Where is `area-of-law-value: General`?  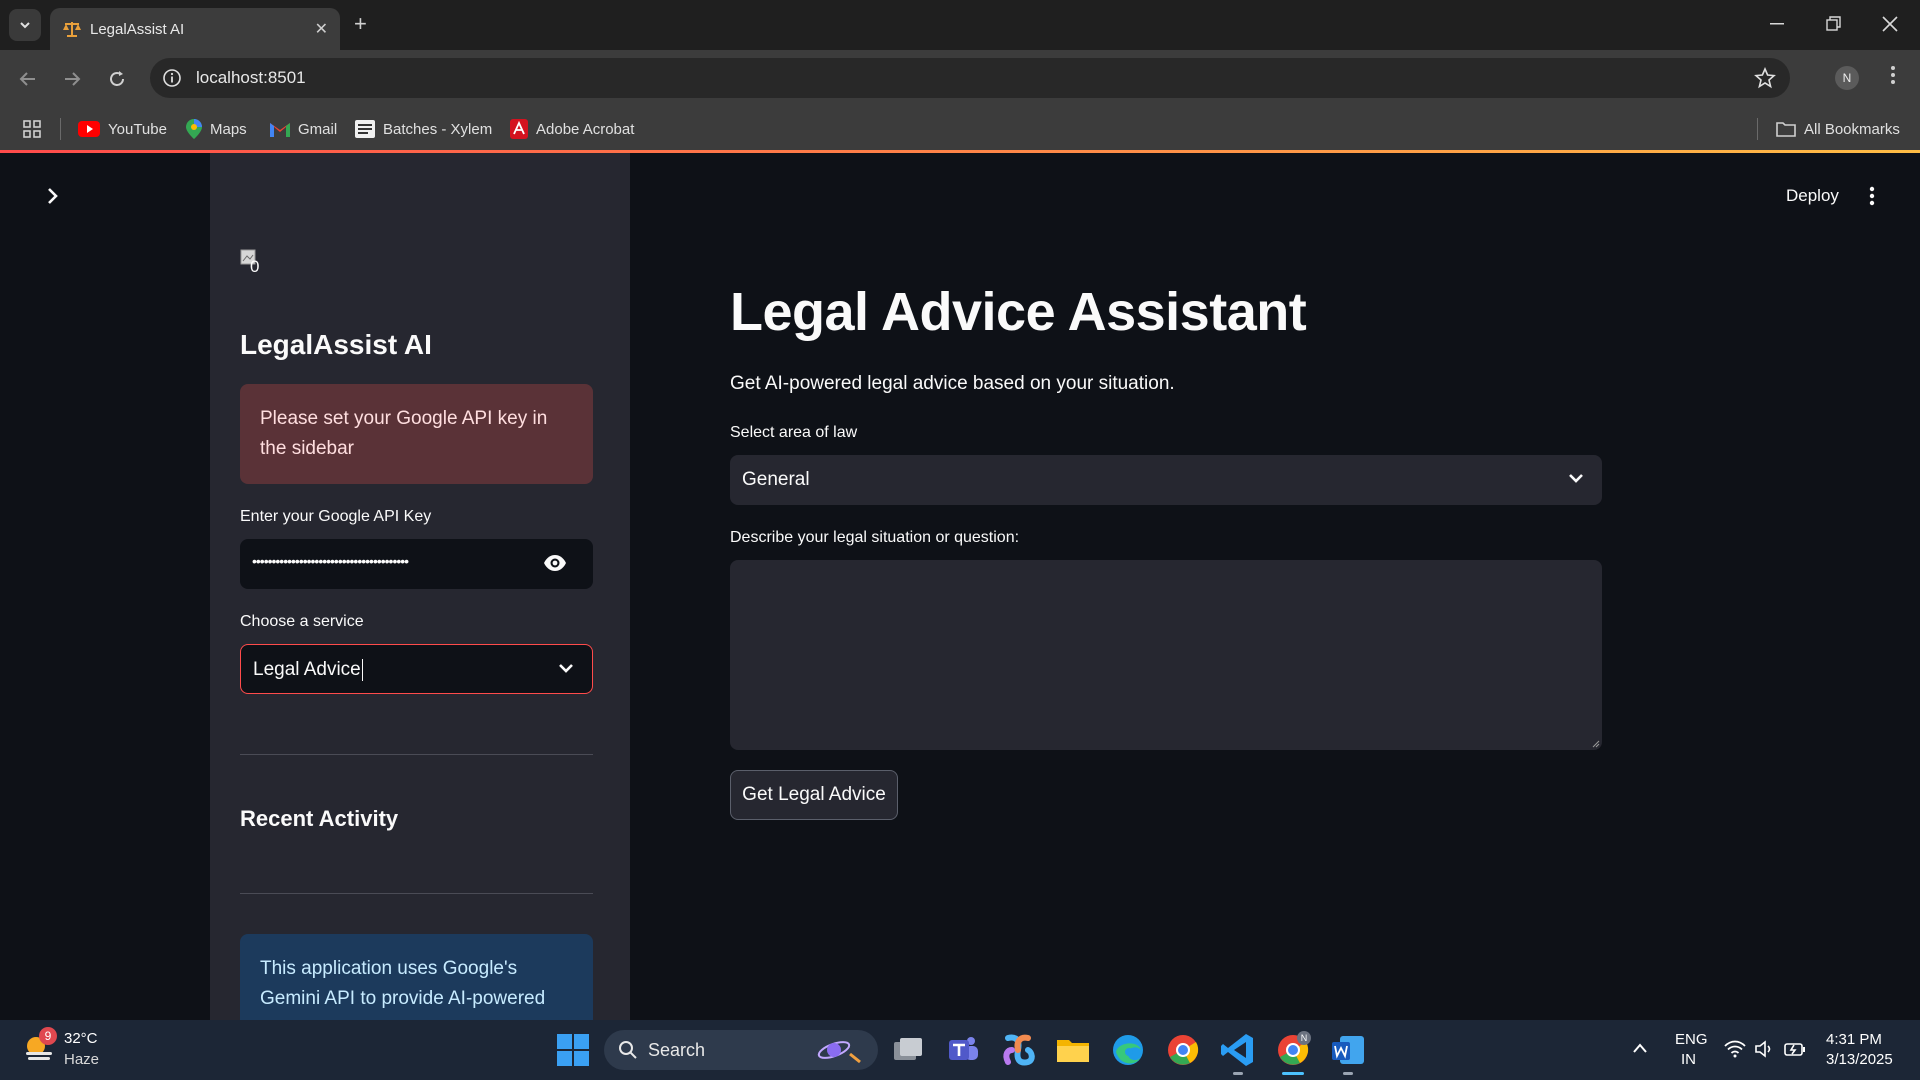 area-of-law-value: General is located at coordinates (776, 479).